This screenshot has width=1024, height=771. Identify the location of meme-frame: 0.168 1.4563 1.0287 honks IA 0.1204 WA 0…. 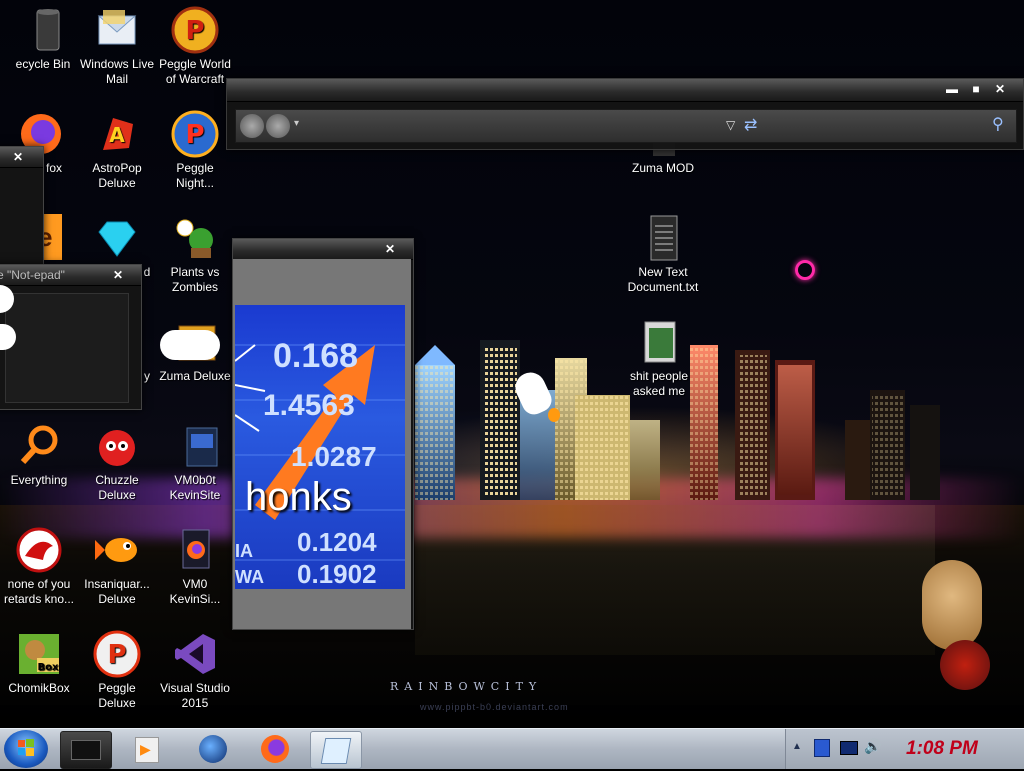
(322, 444).